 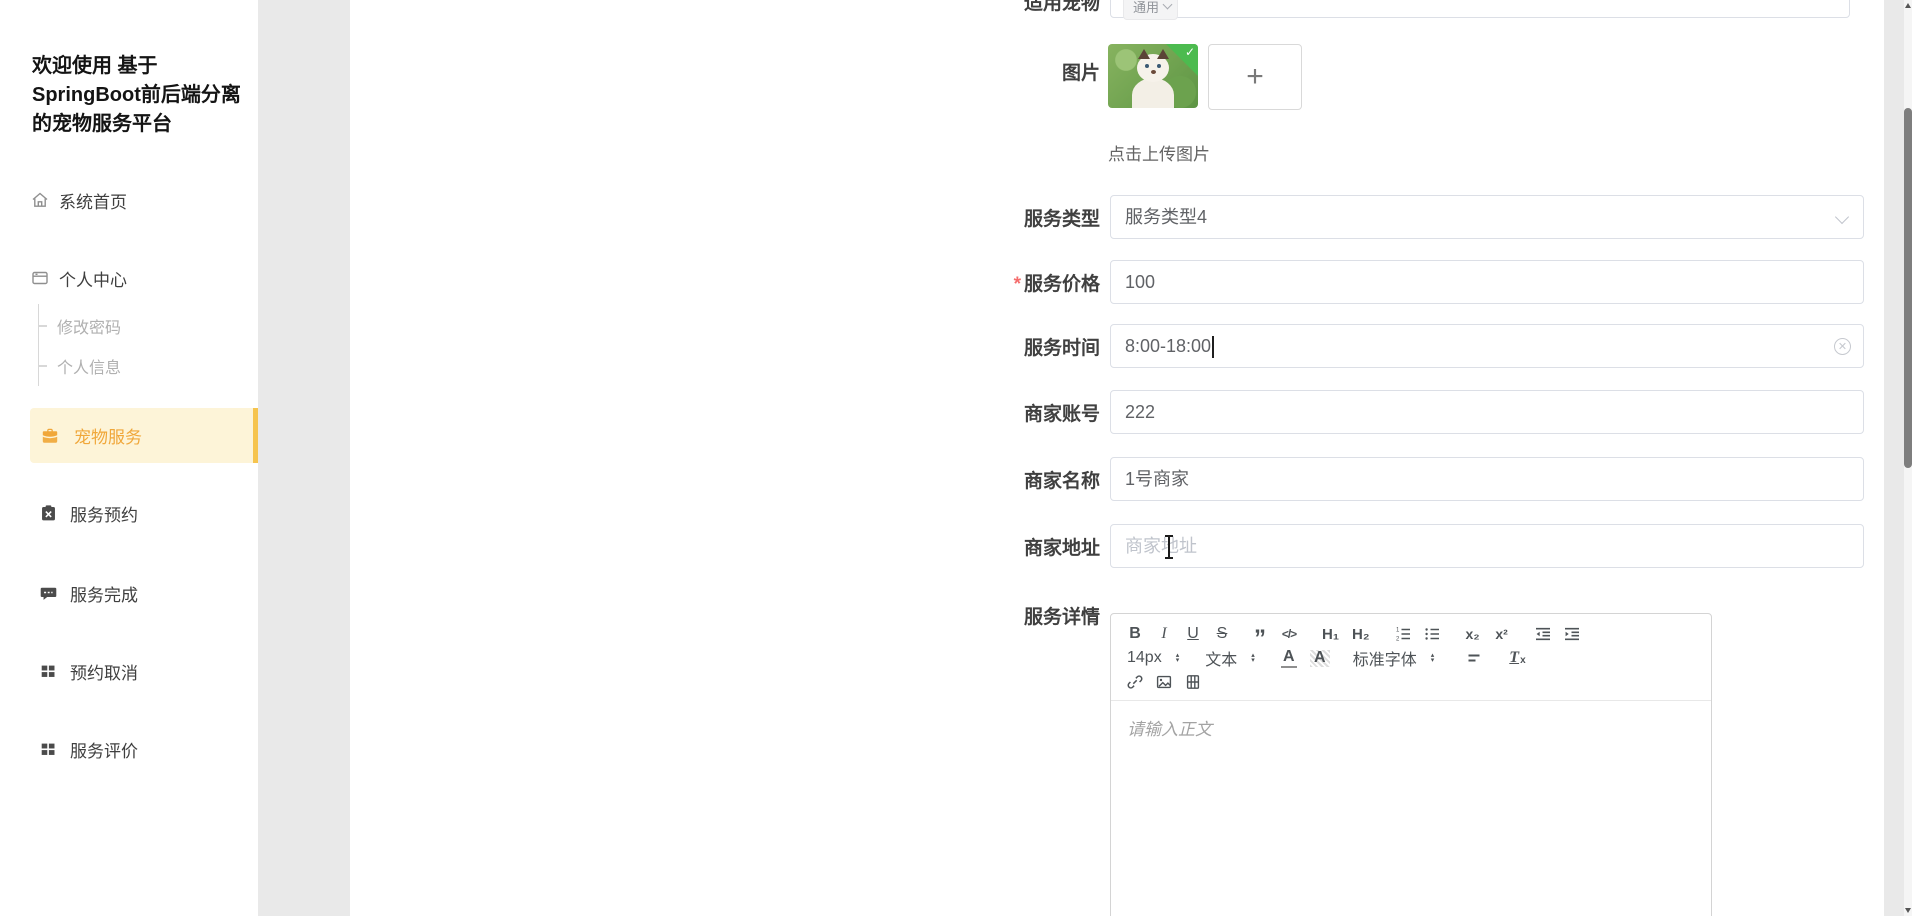 What do you see at coordinates (1487, 346) in the screenshot?
I see `service-time-input: 8:00-18:00 ✕` at bounding box center [1487, 346].